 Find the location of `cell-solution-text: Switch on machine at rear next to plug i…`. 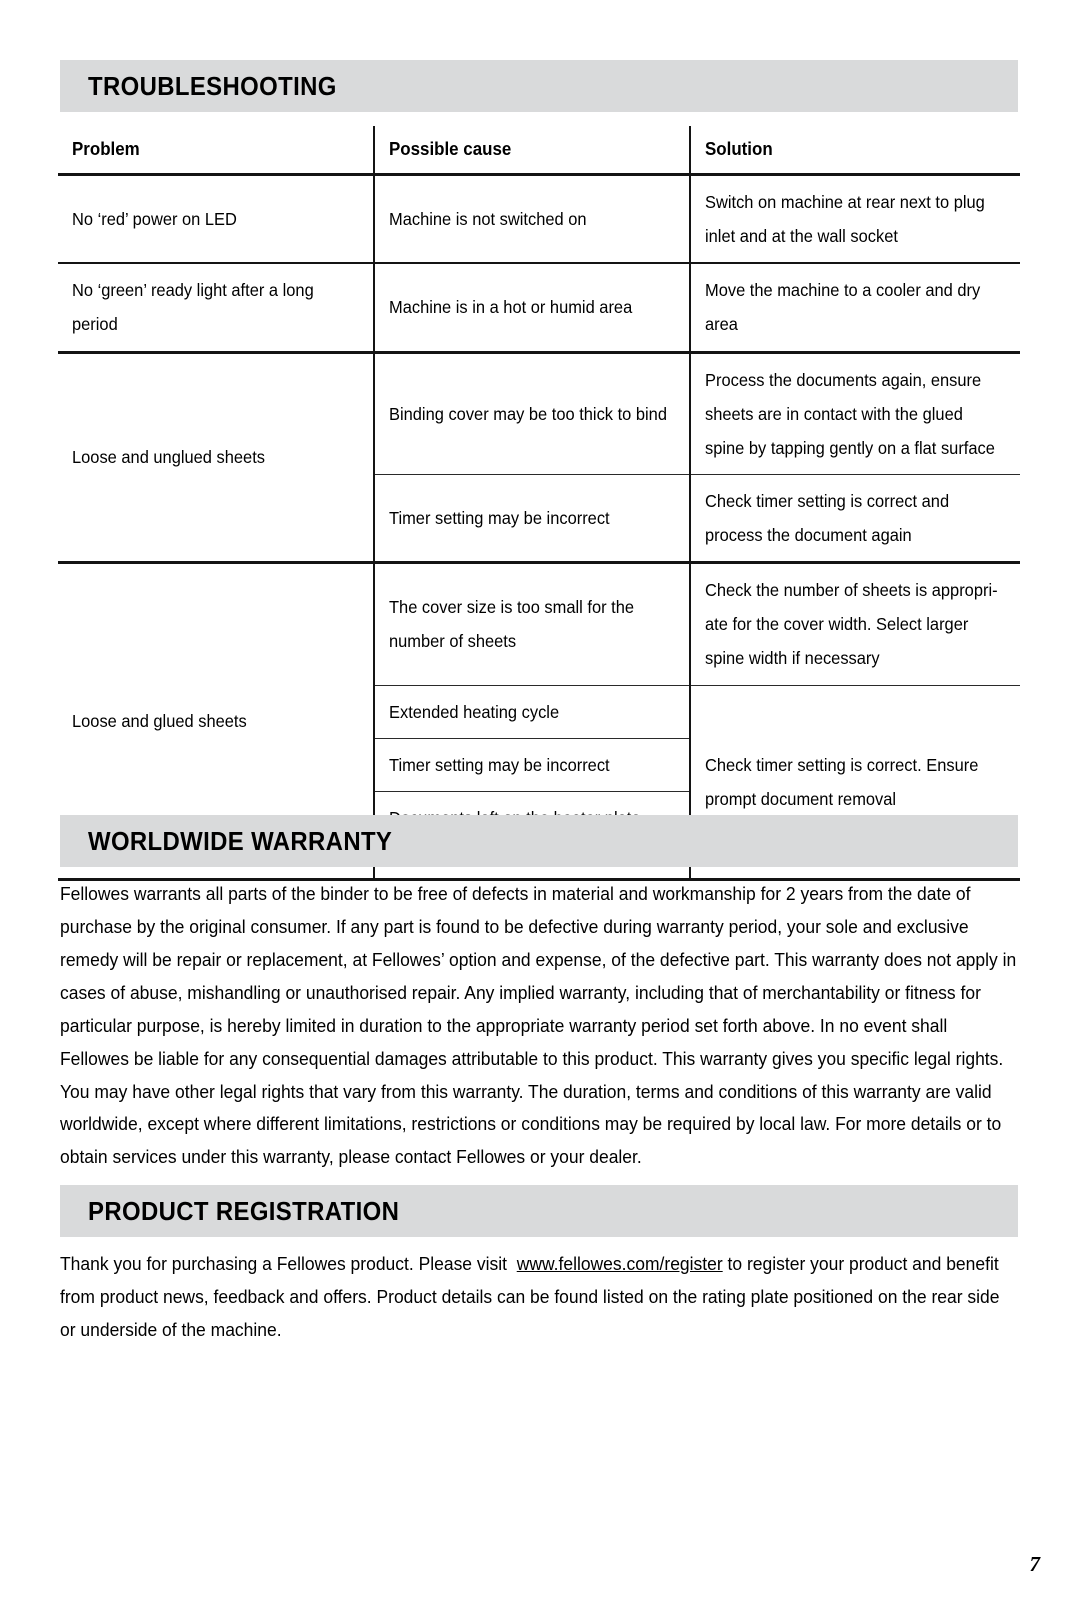

cell-solution-text: Switch on machine at rear next to plug i… is located at coordinates (845, 219).